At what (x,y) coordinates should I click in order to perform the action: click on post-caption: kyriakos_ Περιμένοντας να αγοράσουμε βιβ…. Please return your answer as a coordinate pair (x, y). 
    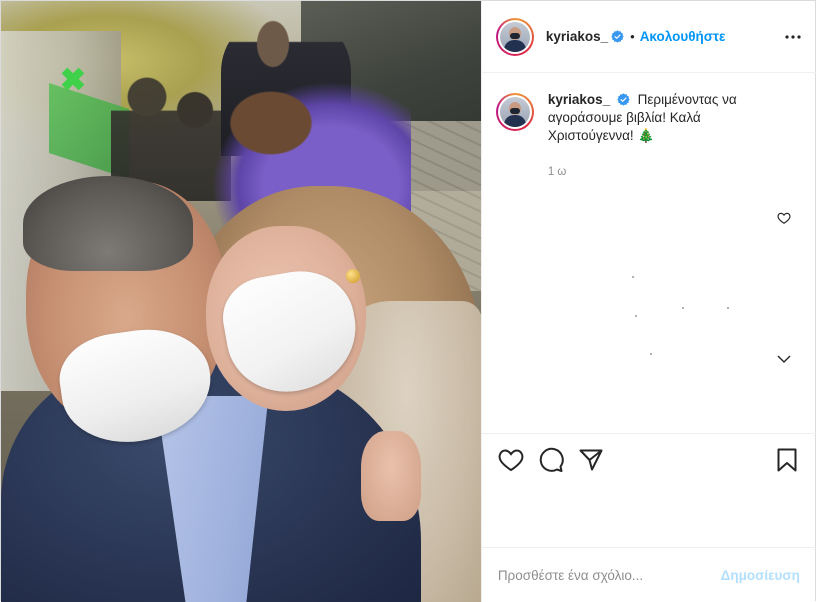
    Looking at the image, I should click on (645, 118).